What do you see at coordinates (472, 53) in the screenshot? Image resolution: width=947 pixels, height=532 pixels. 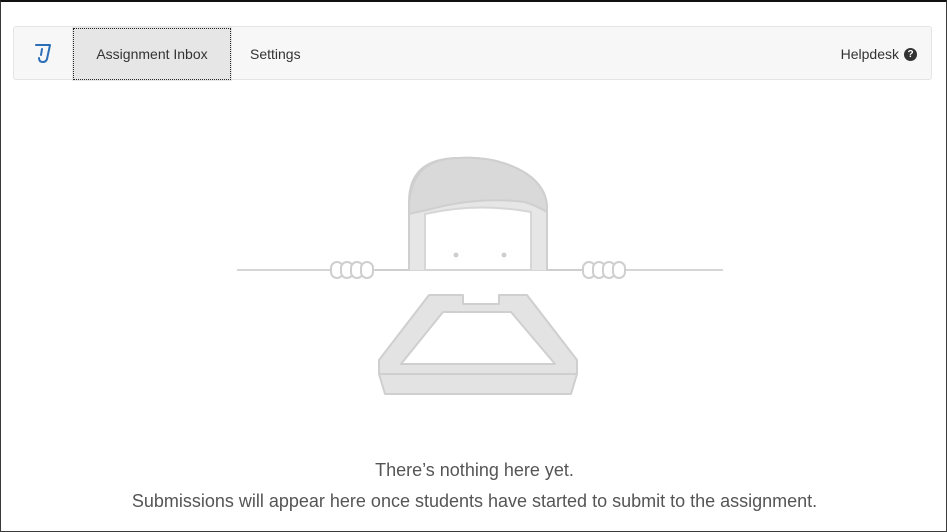 I see `navbar: Assignment Inbox Settings Helpdesk ?` at bounding box center [472, 53].